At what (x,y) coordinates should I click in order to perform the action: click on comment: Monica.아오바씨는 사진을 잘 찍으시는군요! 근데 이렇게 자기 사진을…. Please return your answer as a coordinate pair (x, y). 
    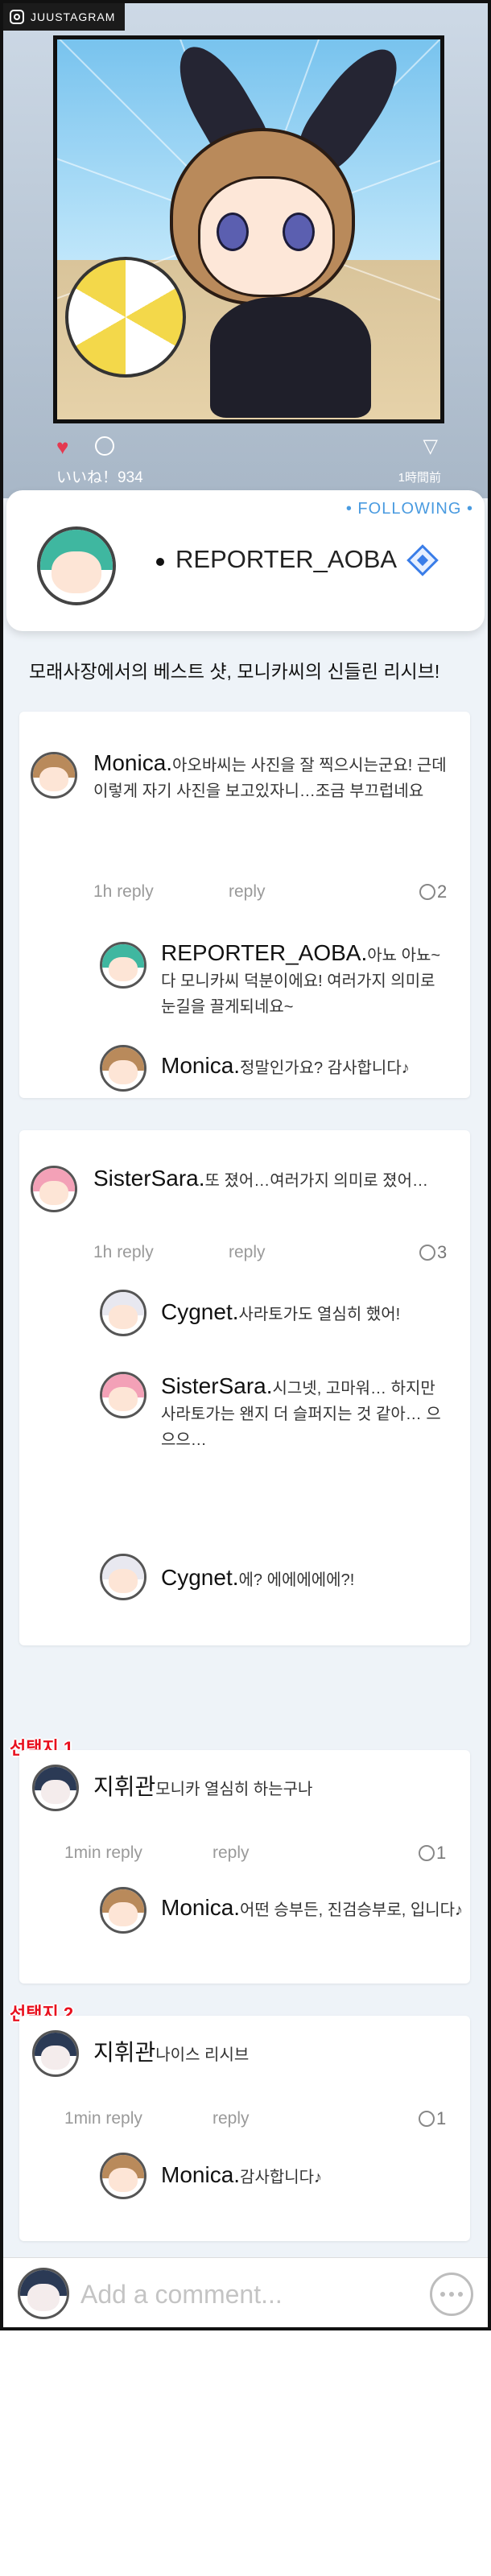
    Looking at the image, I should click on (270, 777).